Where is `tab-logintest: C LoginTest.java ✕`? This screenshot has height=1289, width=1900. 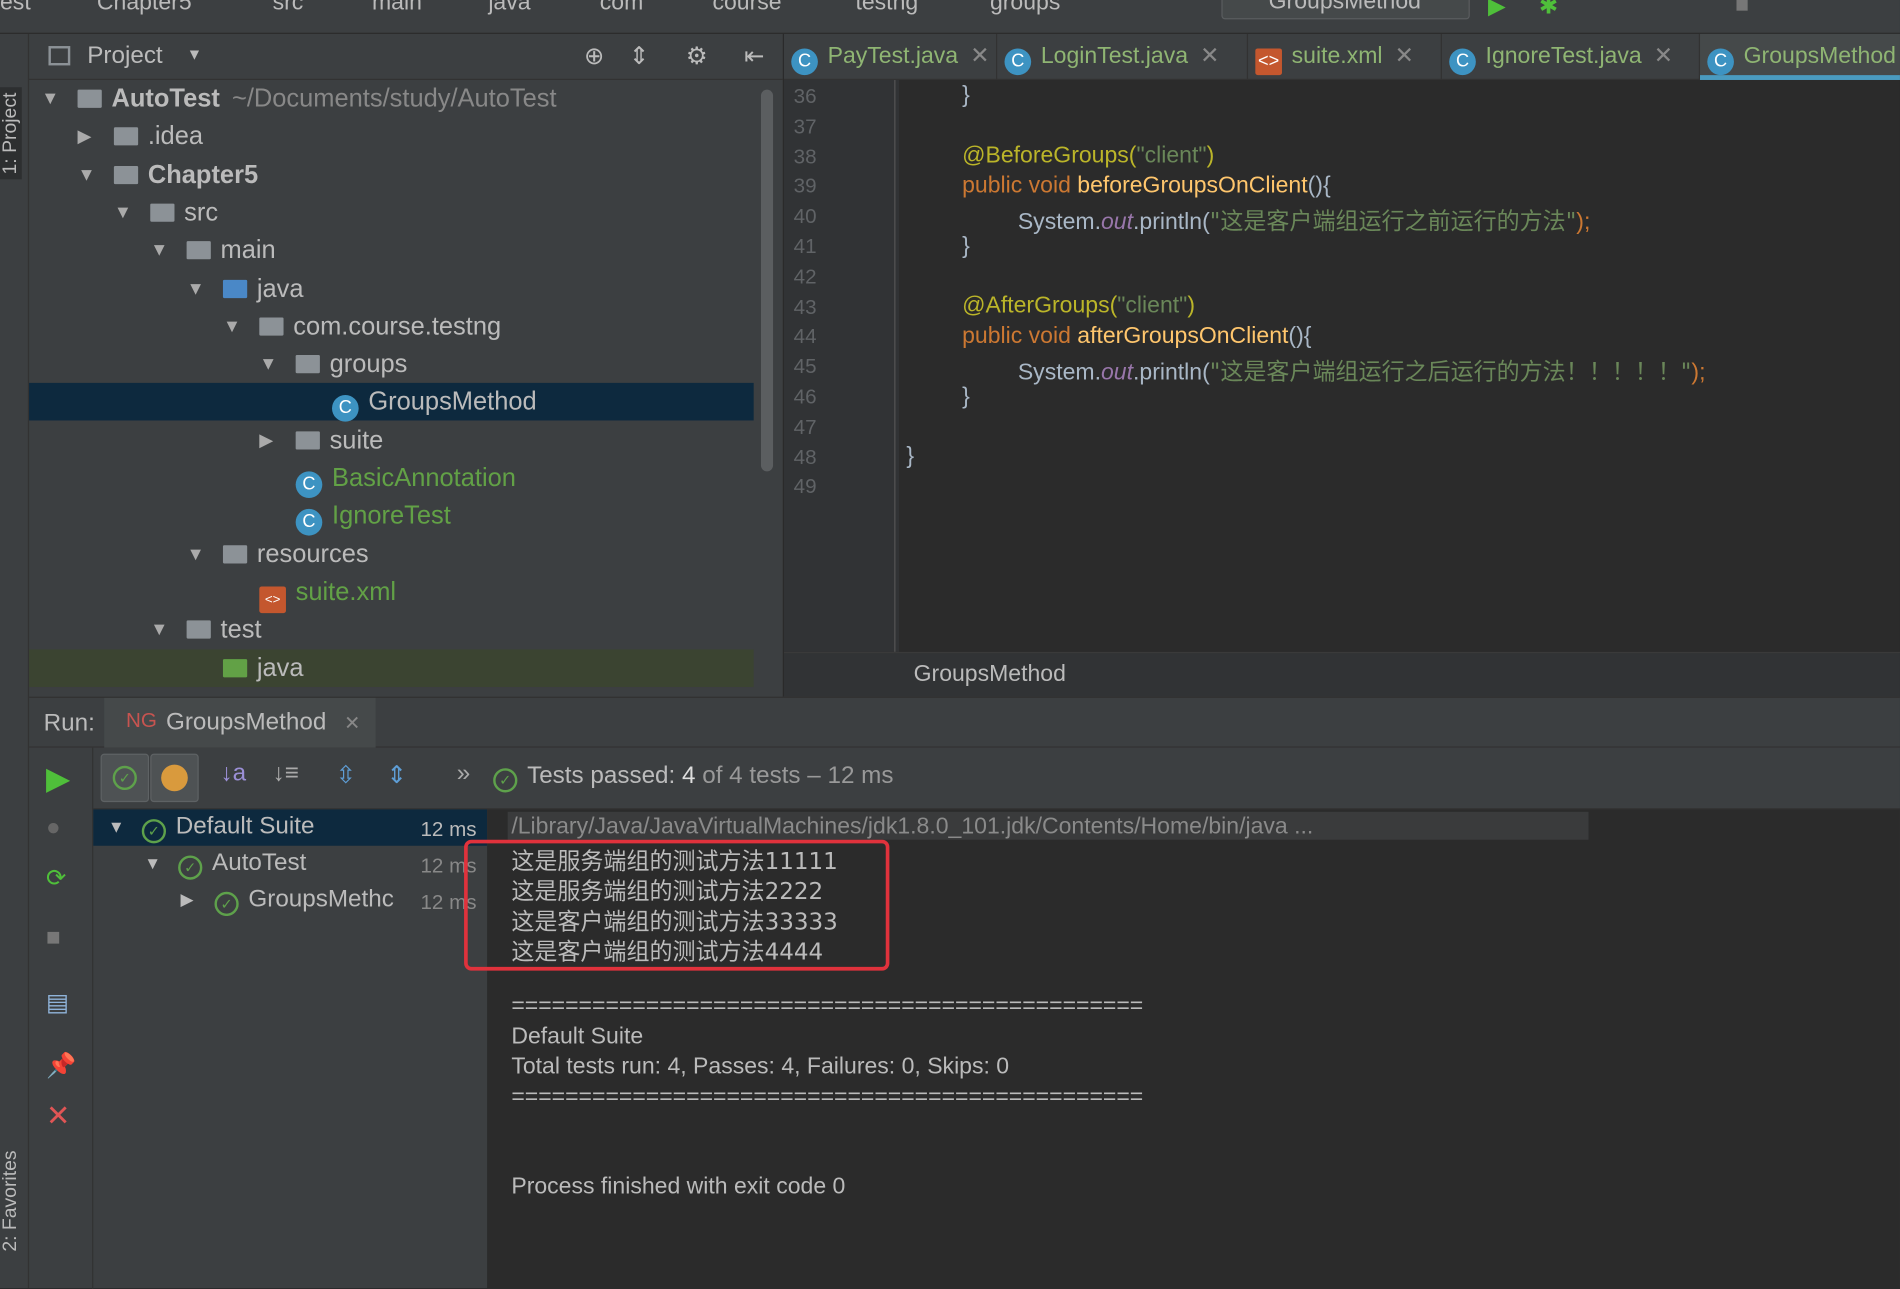
tab-logintest: C LoginTest.java ✕ is located at coordinates (1123, 56).